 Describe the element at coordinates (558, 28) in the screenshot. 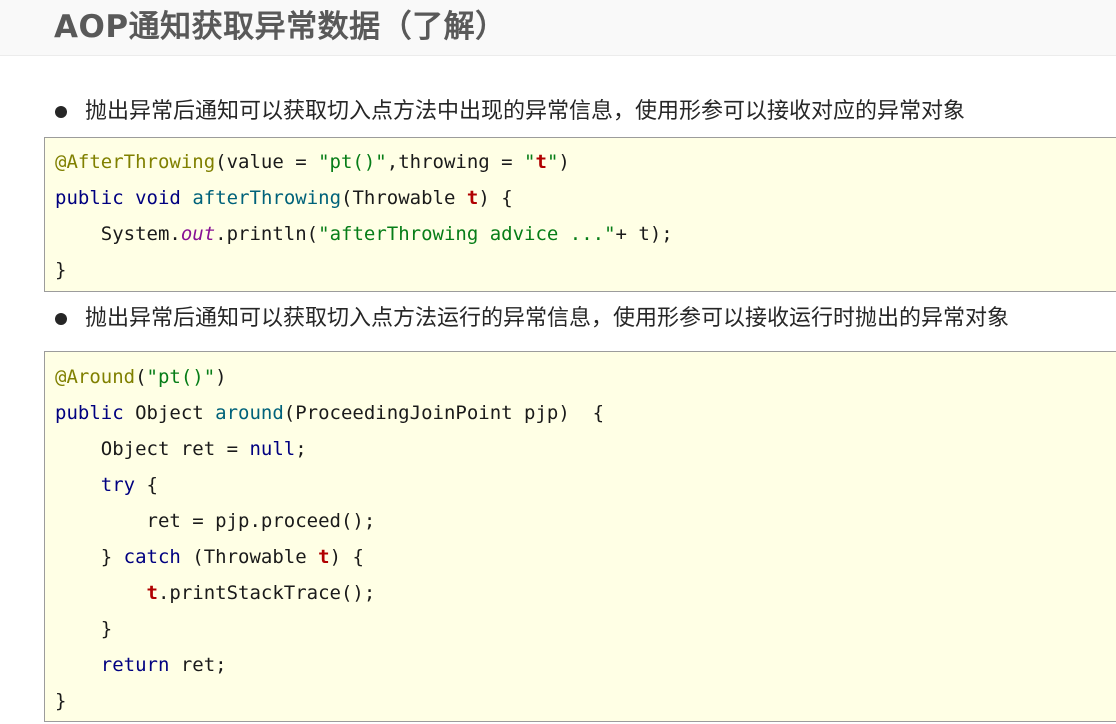

I see `title-bar: AOP通知获取异常数据（了解）` at that location.